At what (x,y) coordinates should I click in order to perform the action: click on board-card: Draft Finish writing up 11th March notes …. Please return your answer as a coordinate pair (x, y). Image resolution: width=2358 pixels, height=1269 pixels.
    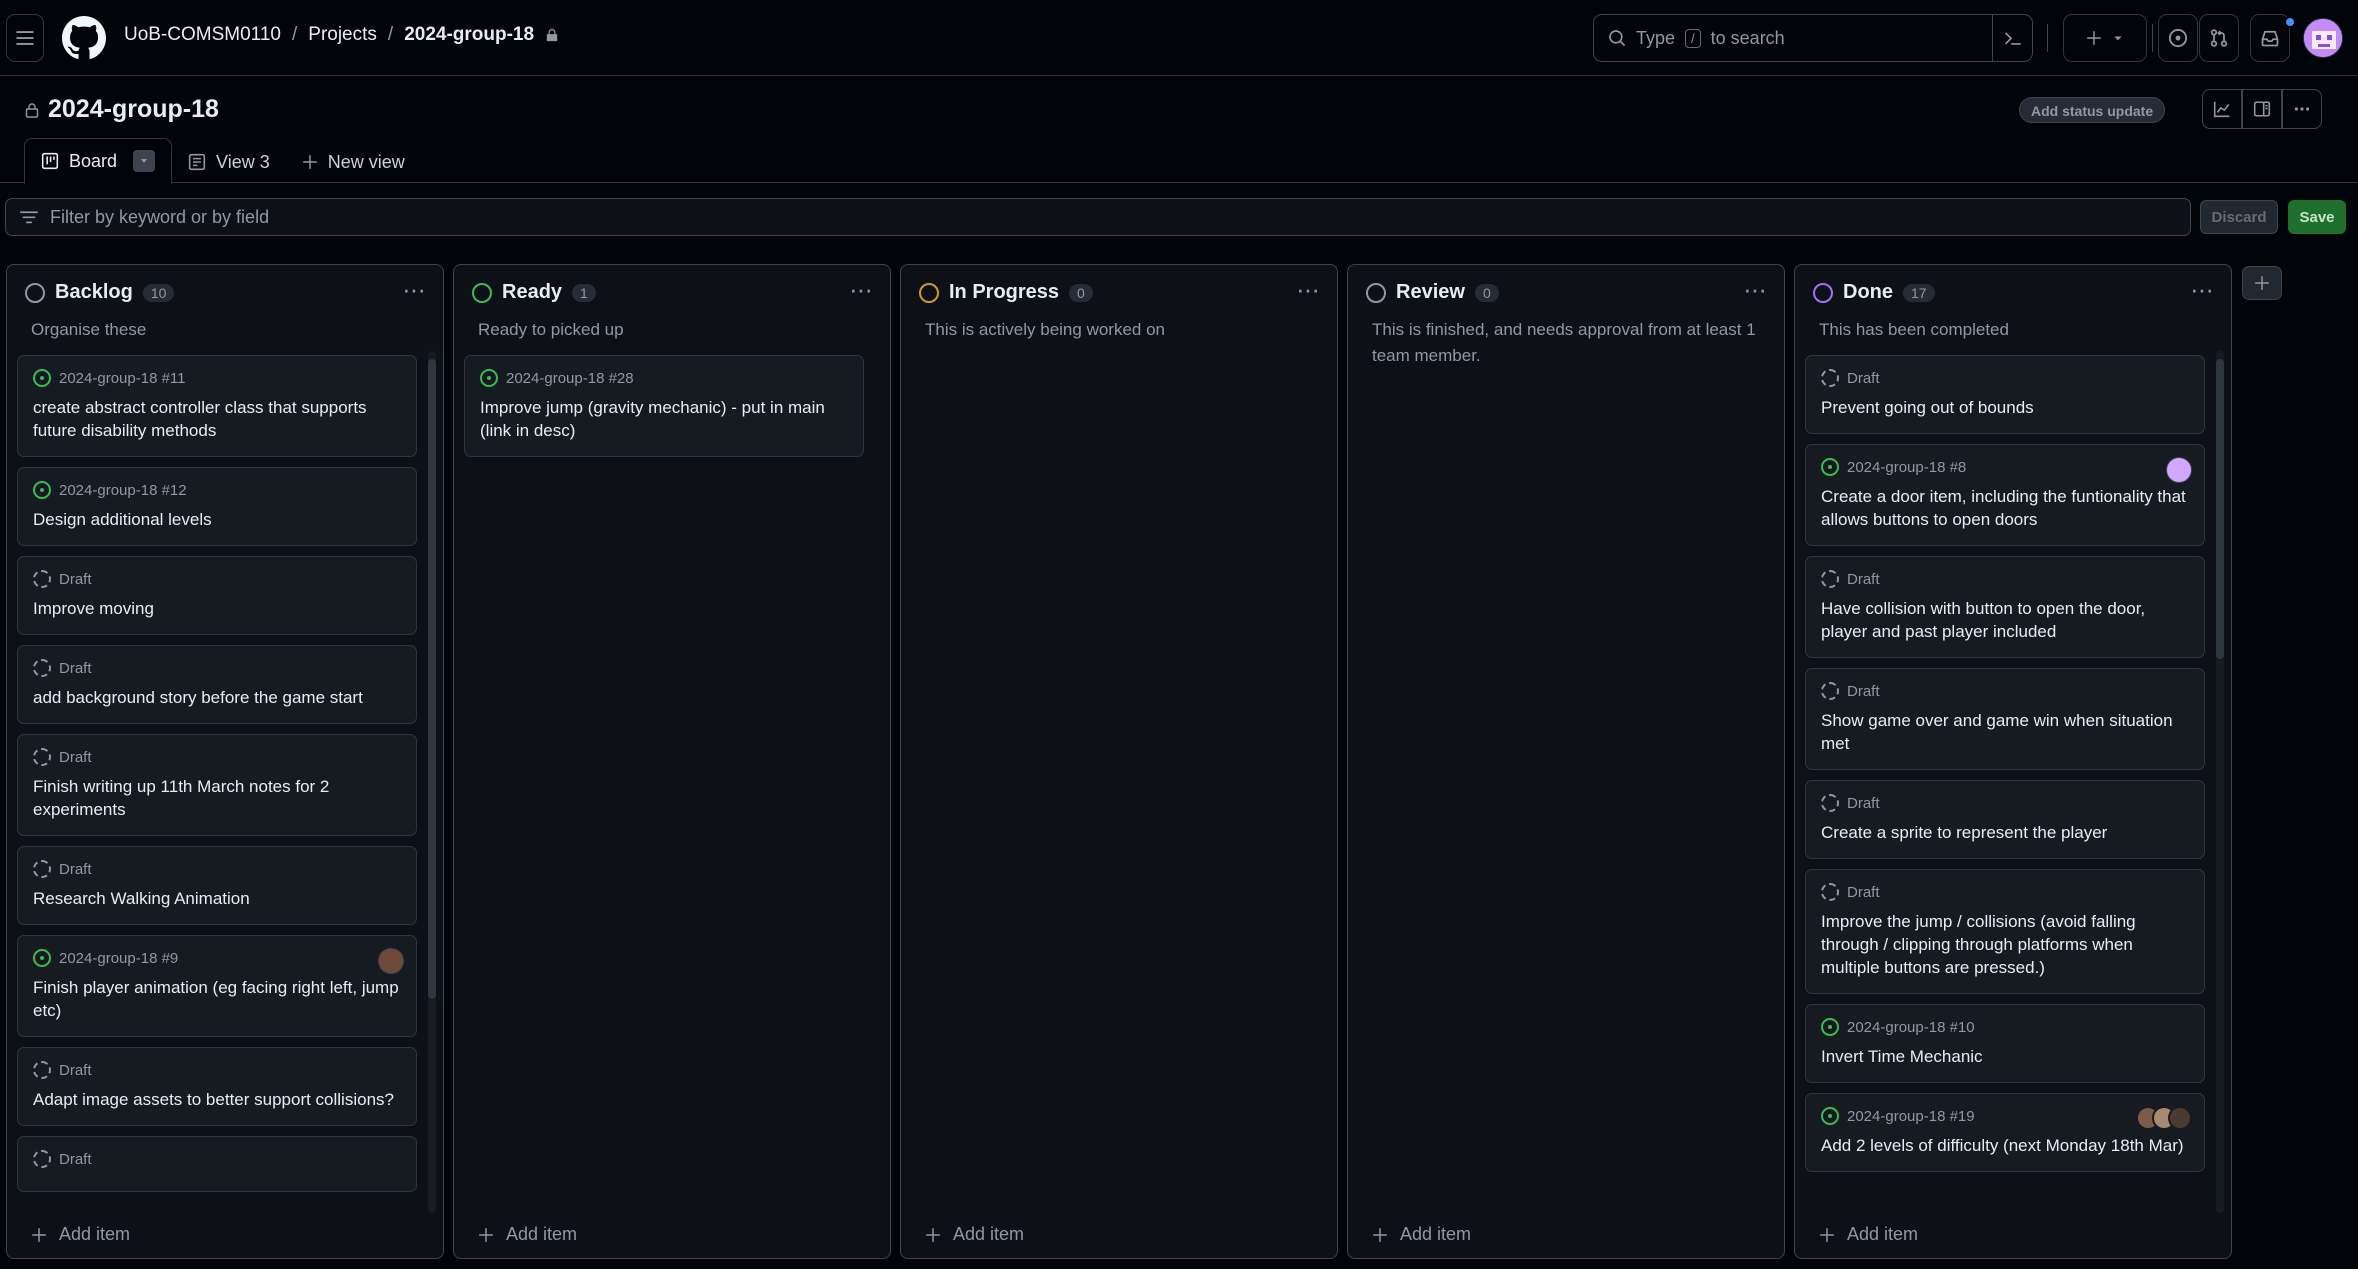
    Looking at the image, I should click on (217, 785).